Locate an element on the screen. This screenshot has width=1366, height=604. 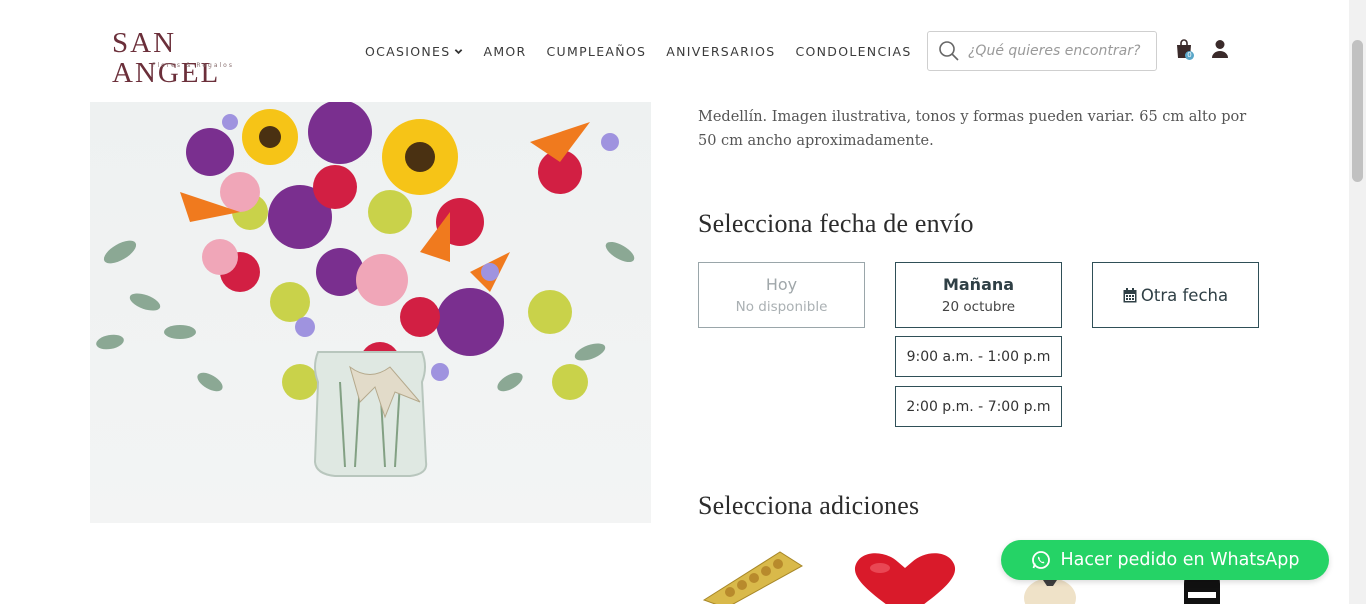
user-icon is located at coordinates (1220, 49).